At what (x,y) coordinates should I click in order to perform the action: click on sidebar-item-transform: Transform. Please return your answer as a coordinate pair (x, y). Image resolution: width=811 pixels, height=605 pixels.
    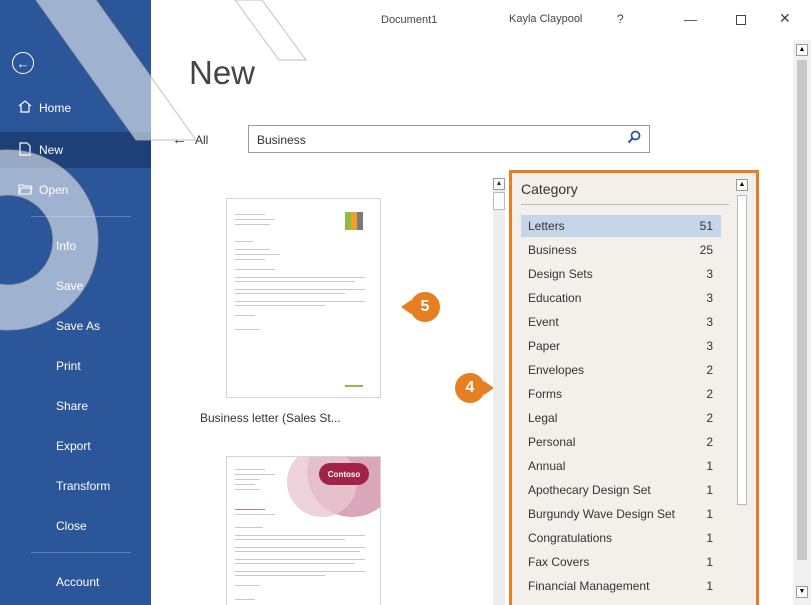
    Looking at the image, I should click on (75, 486).